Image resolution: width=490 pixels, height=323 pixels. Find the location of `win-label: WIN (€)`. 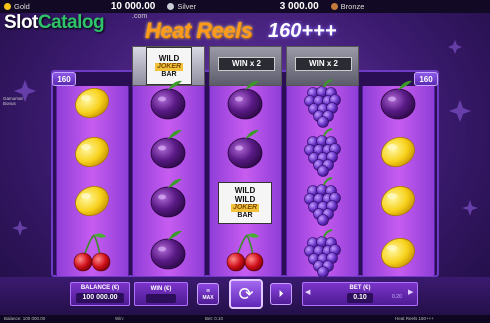

win-label: WIN (€) is located at coordinates (161, 288).